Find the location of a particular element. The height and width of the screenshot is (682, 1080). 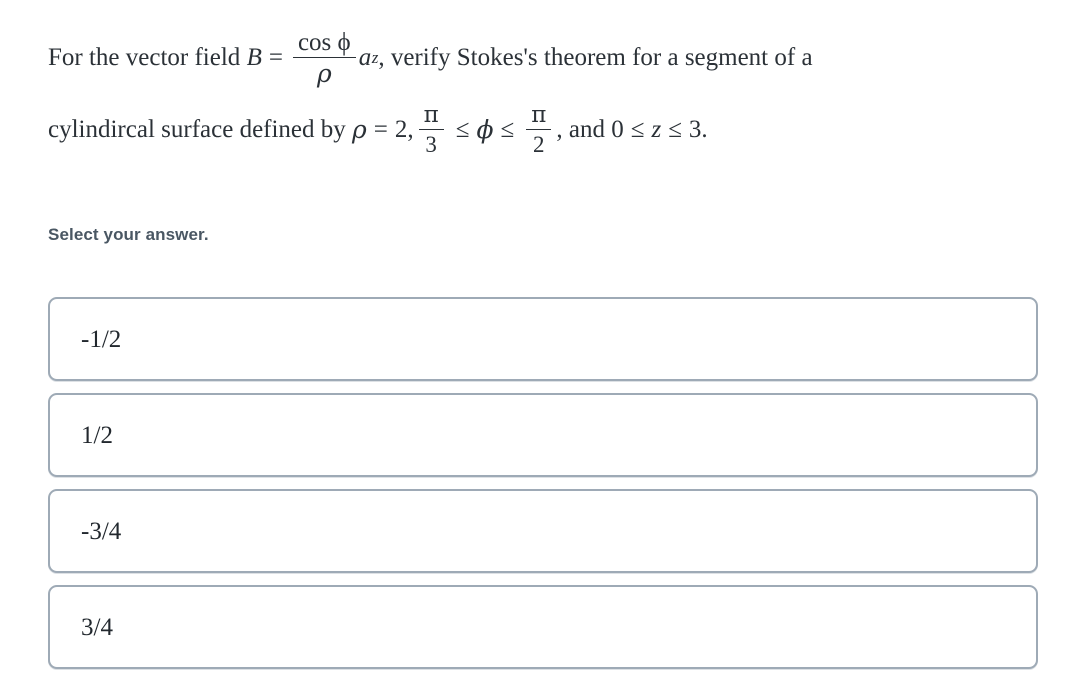

math-less-equal-2: ≤ is located at coordinates (507, 129).